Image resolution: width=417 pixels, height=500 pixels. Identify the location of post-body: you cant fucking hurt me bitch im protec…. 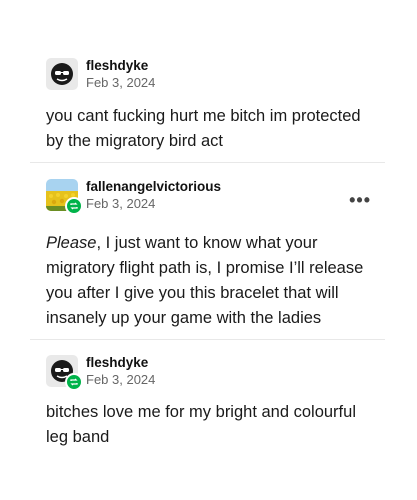
(203, 128).